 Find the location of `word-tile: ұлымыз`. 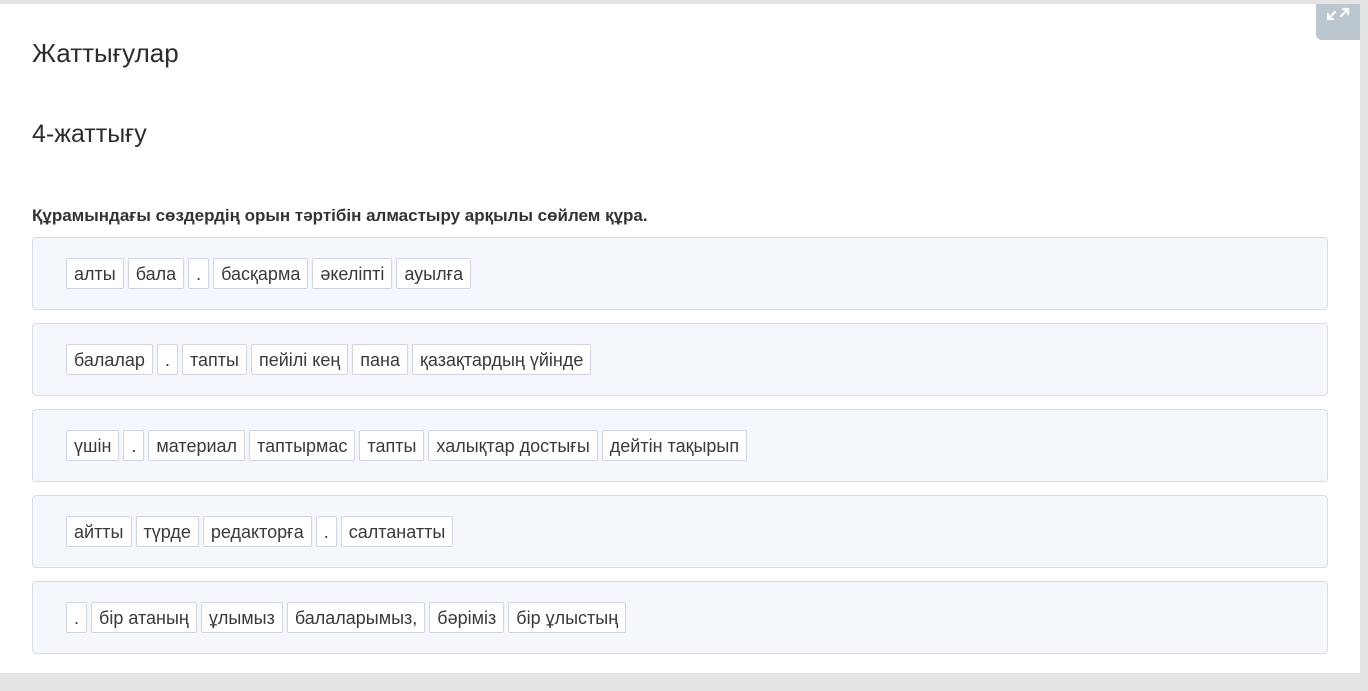

word-tile: ұлымыз is located at coordinates (241, 617).